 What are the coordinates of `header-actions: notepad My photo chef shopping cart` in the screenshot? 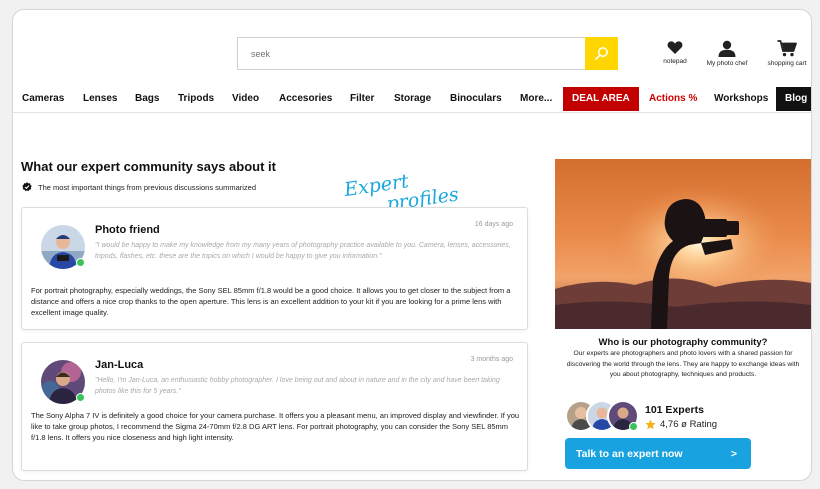 It's located at (734, 53).